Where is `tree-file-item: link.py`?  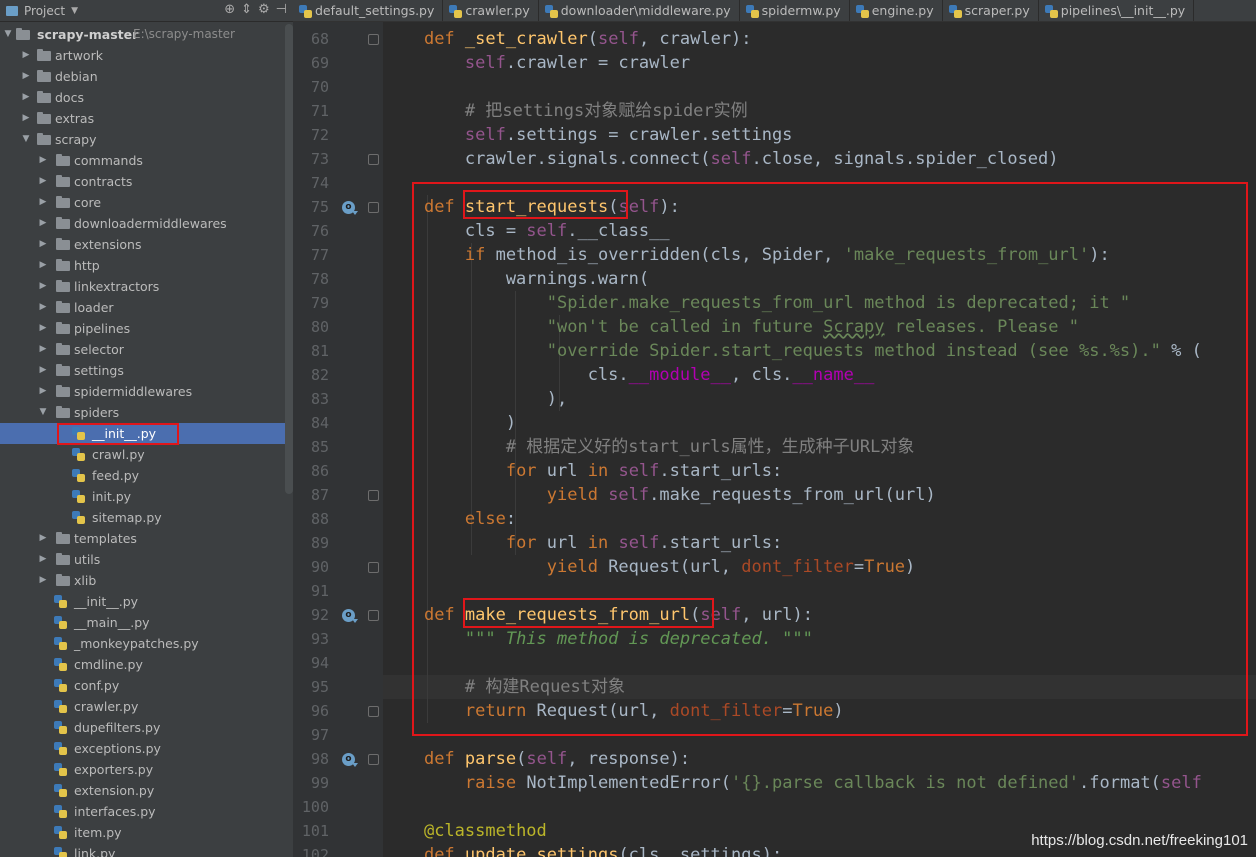
tree-file-item: link.py is located at coordinates (142, 850).